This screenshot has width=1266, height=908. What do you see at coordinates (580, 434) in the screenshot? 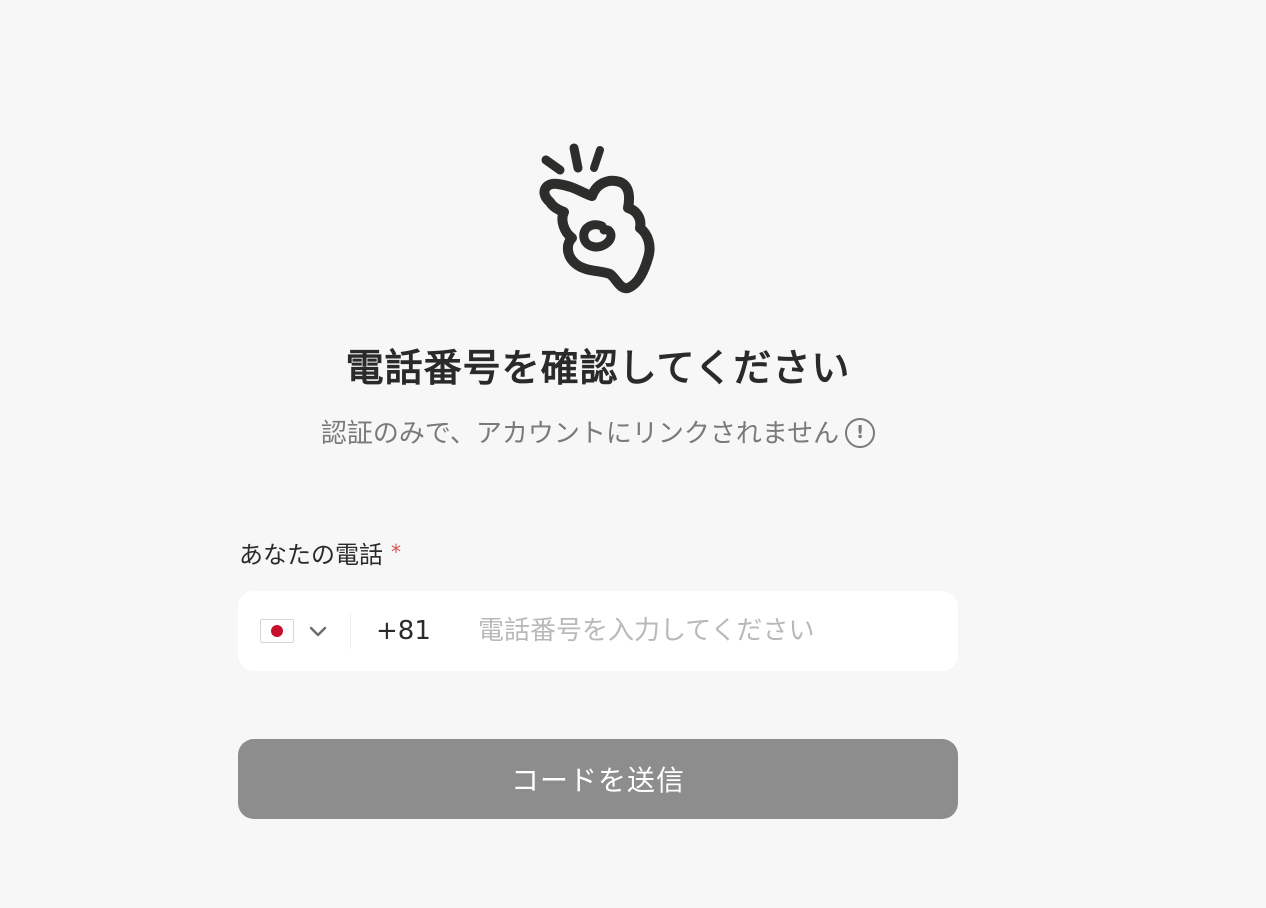
I see `subtitle-text: 認証のみで、アカウントにリンクされません` at bounding box center [580, 434].